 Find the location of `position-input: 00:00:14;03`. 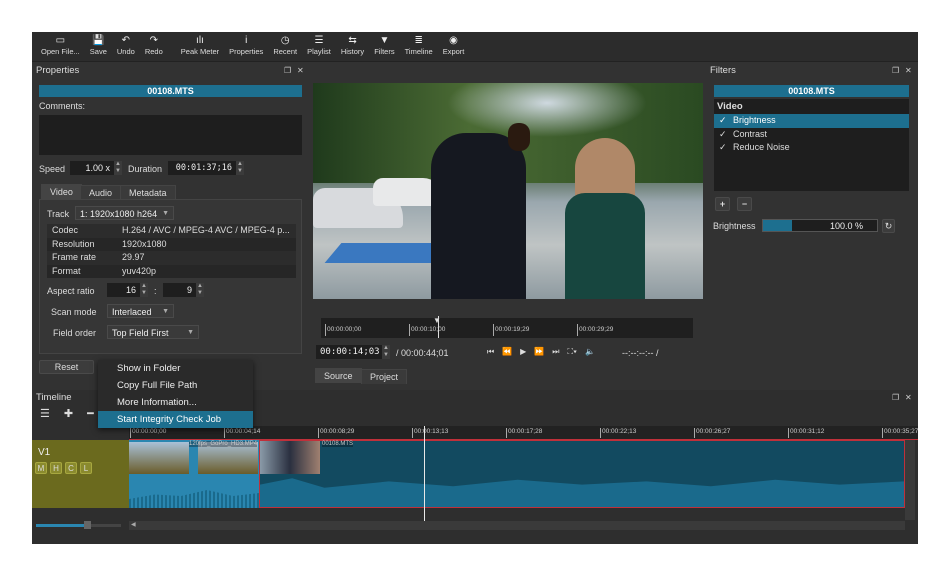

position-input: 00:00:14;03 is located at coordinates (349, 352).